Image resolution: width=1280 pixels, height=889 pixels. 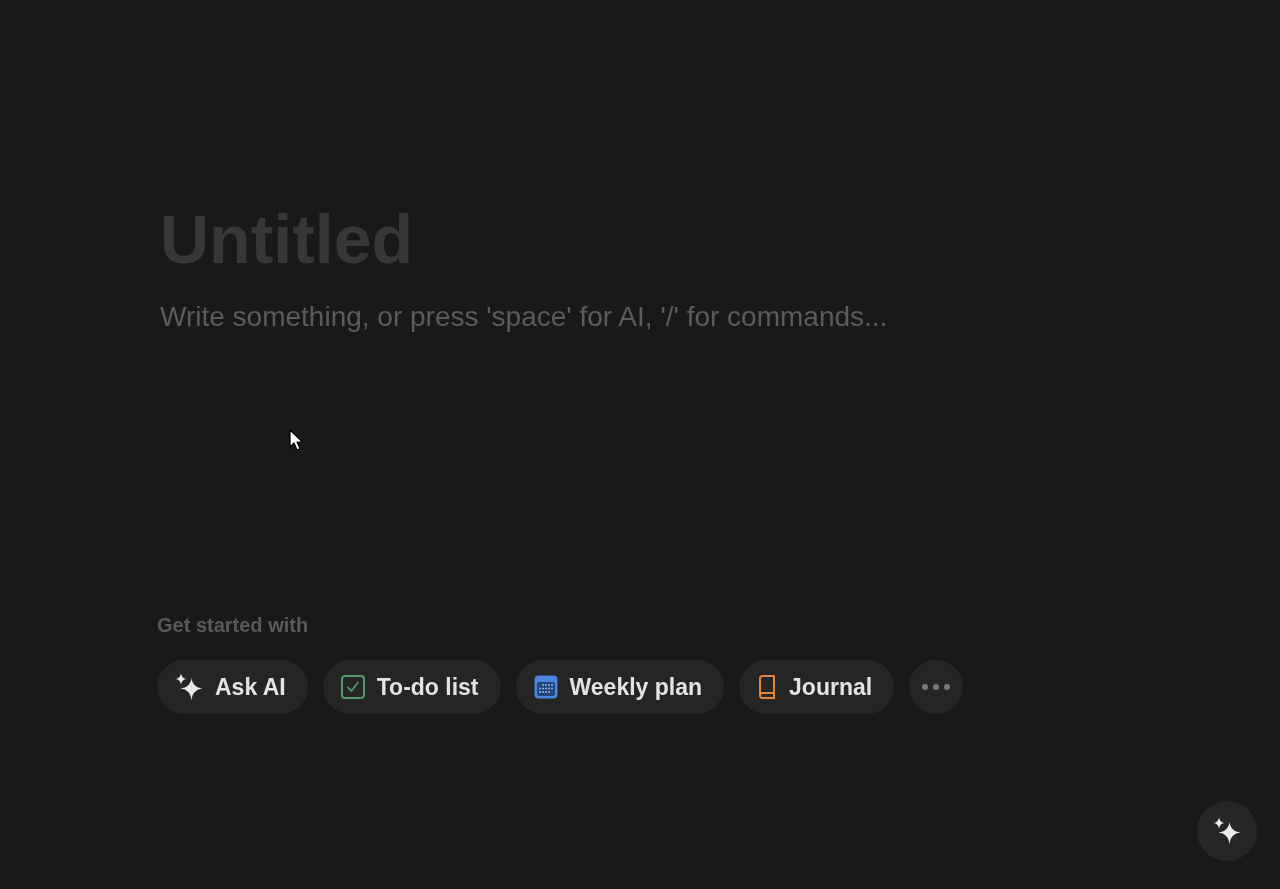 I want to click on section-label: Get started with, so click(x=233, y=625).